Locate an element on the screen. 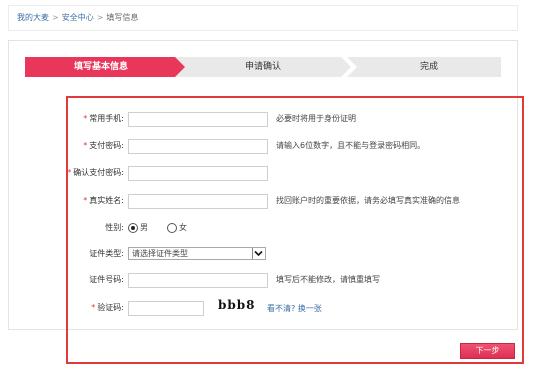 This screenshot has width=541, height=373. id-number-label-wrap: 证件号码: is located at coordinates (62, 280).